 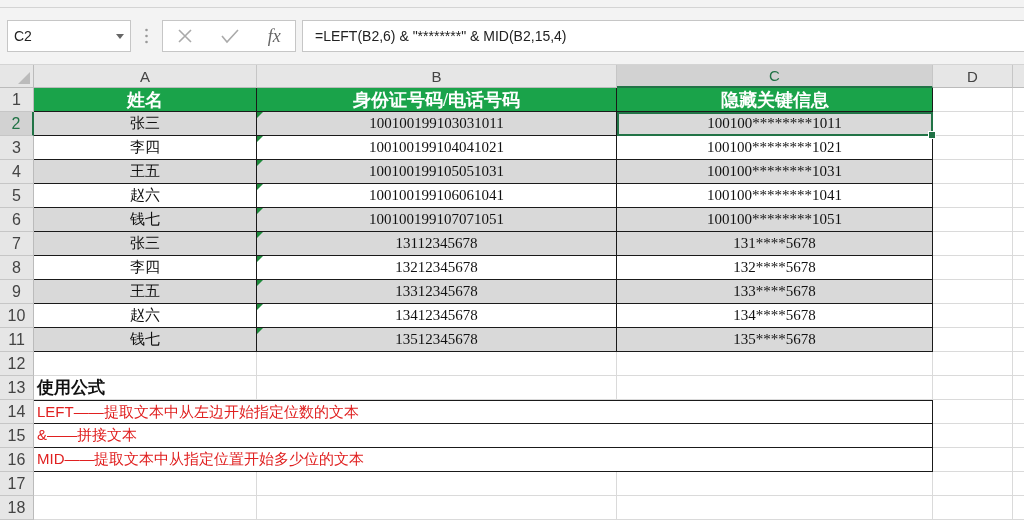 I want to click on name-box: C2, so click(x=69, y=36).